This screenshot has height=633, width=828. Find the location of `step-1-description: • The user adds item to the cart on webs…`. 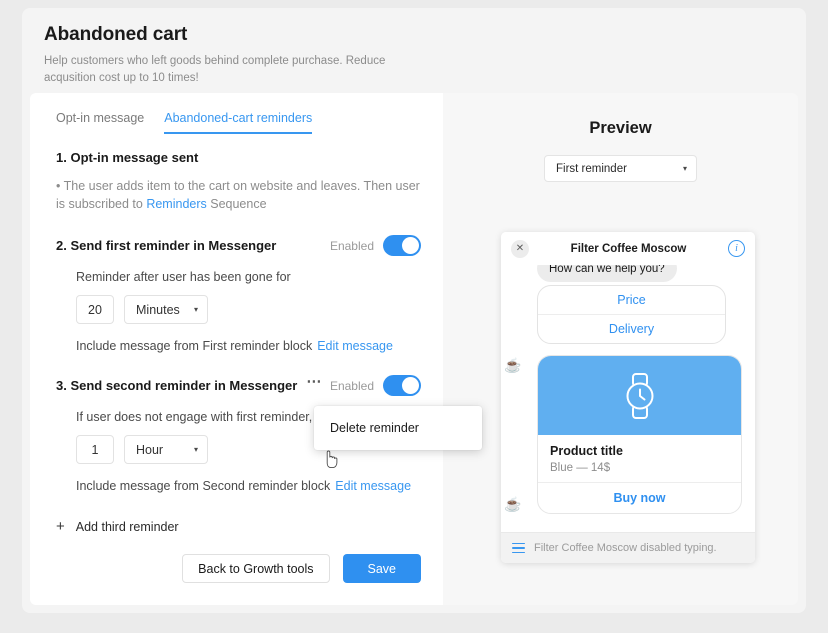

step-1-description: • The user adds item to the cart on webs… is located at coordinates (238, 195).